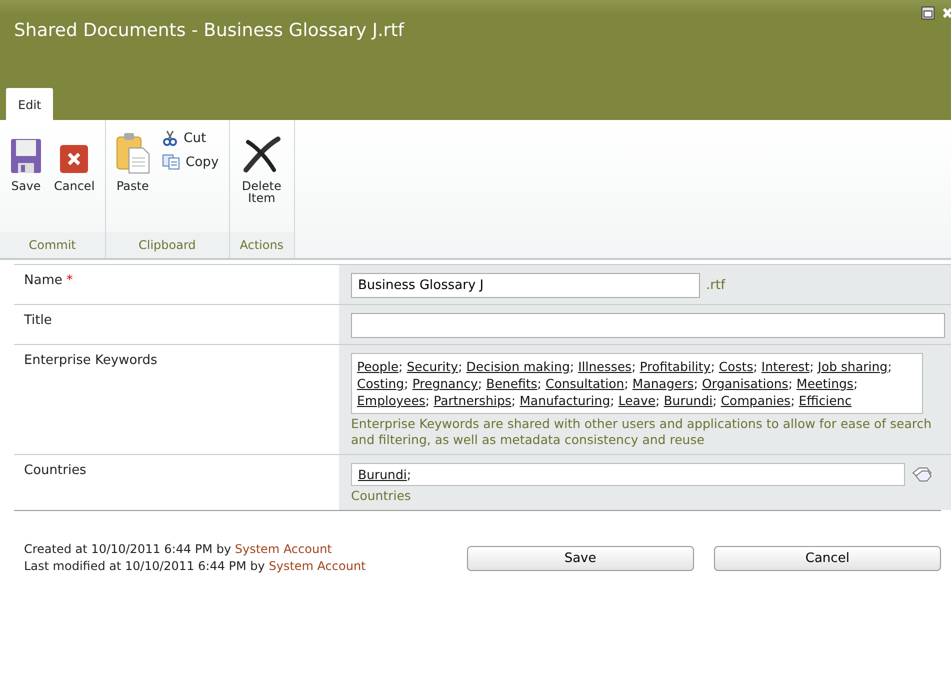  Describe the element at coordinates (91, 360) in the screenshot. I see `field-label: Enterprise Keywords` at that location.